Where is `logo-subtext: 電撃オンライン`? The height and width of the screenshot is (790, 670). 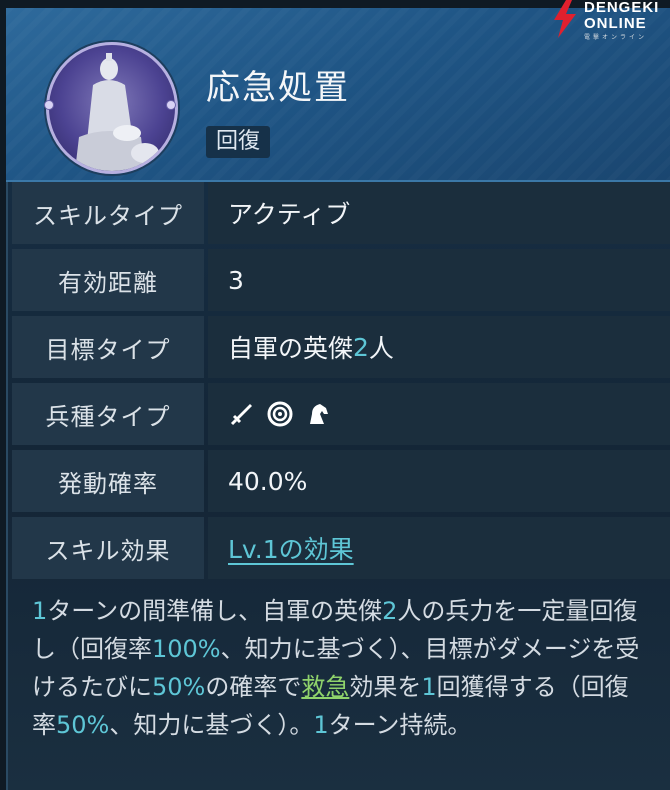 logo-subtext: 電撃オンライン is located at coordinates (616, 38).